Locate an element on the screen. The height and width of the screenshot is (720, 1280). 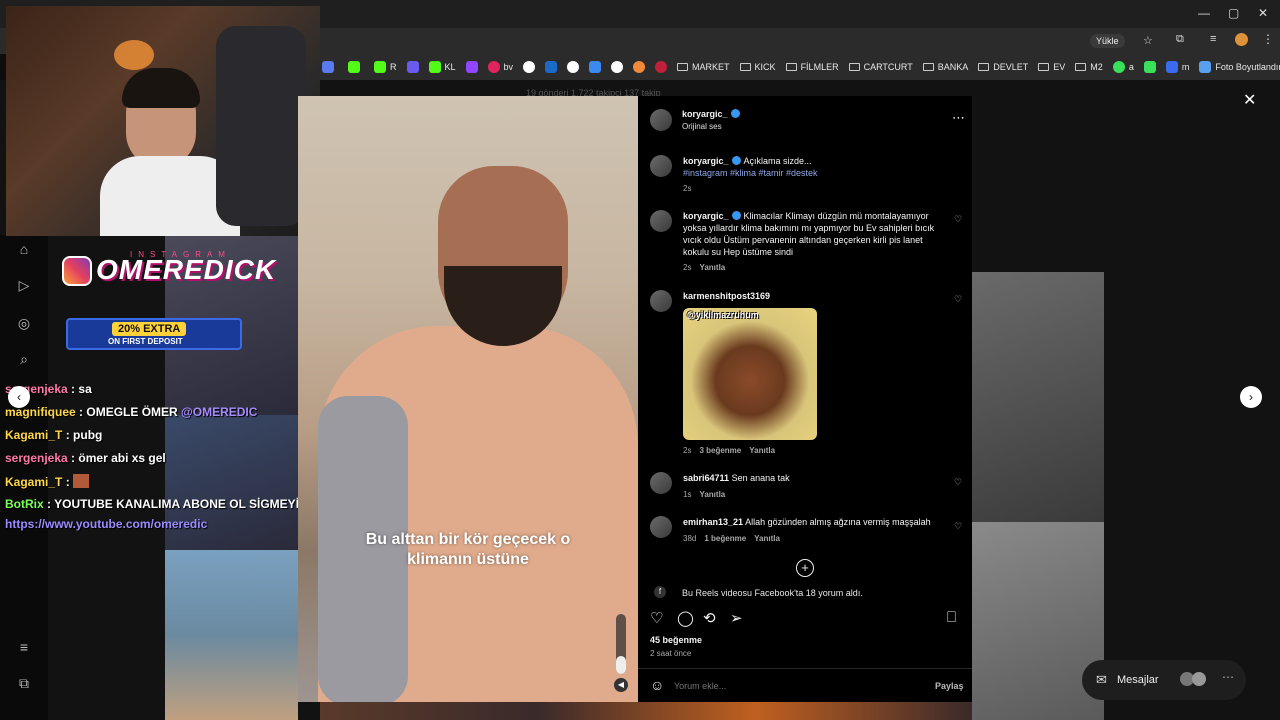
comment-user: karmenshitpost3169 is located at coordinates (726, 296).